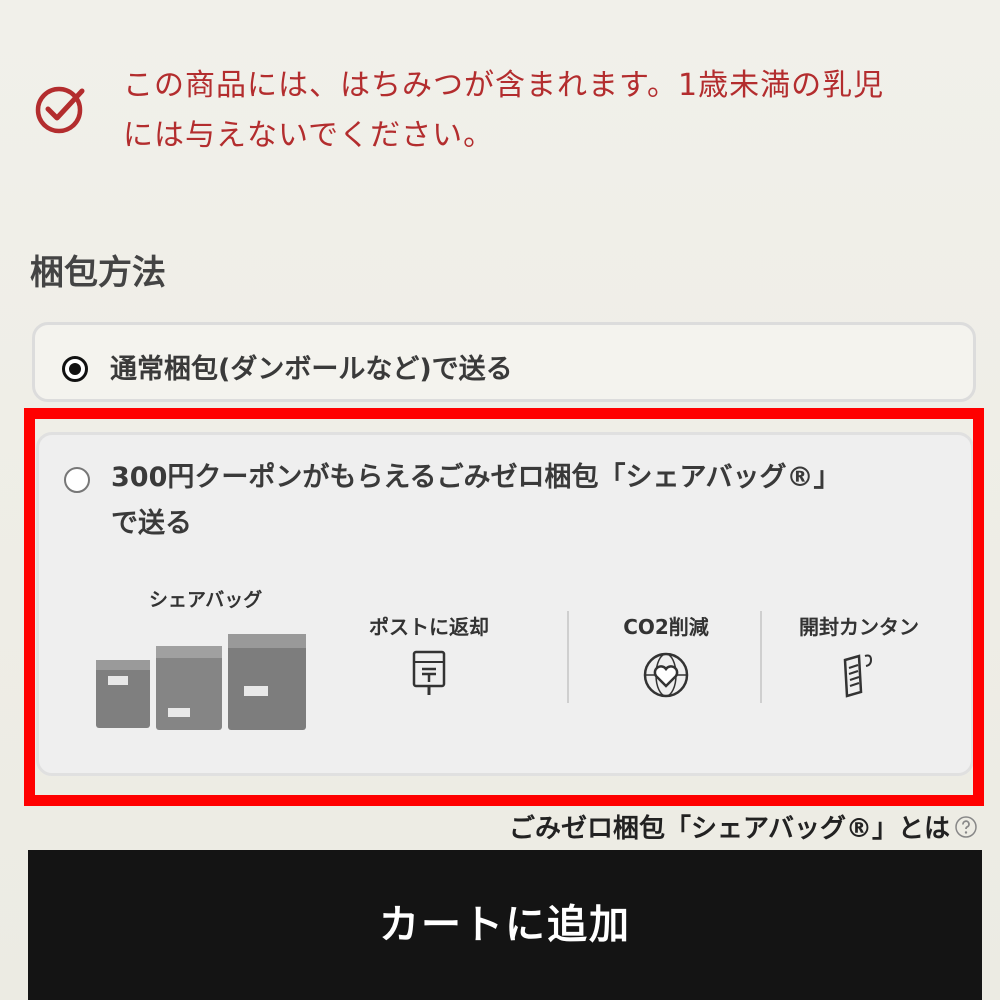  Describe the element at coordinates (311, 369) in the screenshot. I see `option-normal-label: 通常梱包(ダンボールなど)で送る` at that location.